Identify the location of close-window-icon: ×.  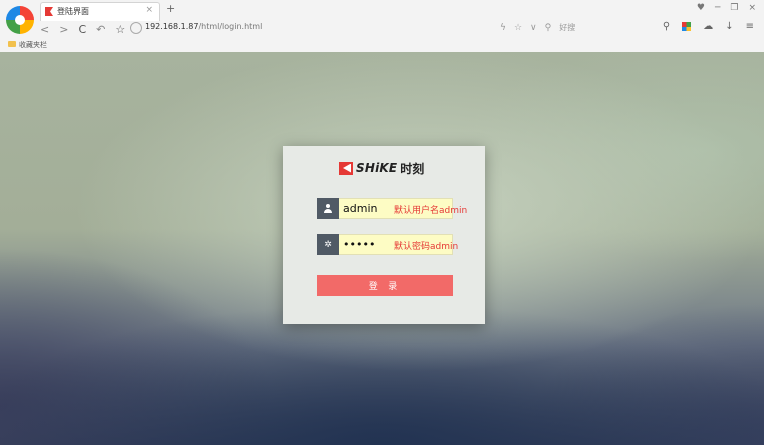
(752, 8).